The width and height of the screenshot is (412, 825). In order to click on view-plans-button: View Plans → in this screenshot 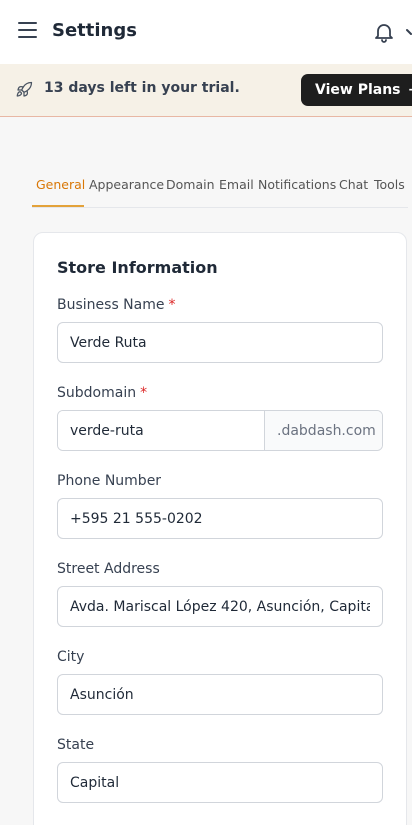, I will do `click(356, 90)`.